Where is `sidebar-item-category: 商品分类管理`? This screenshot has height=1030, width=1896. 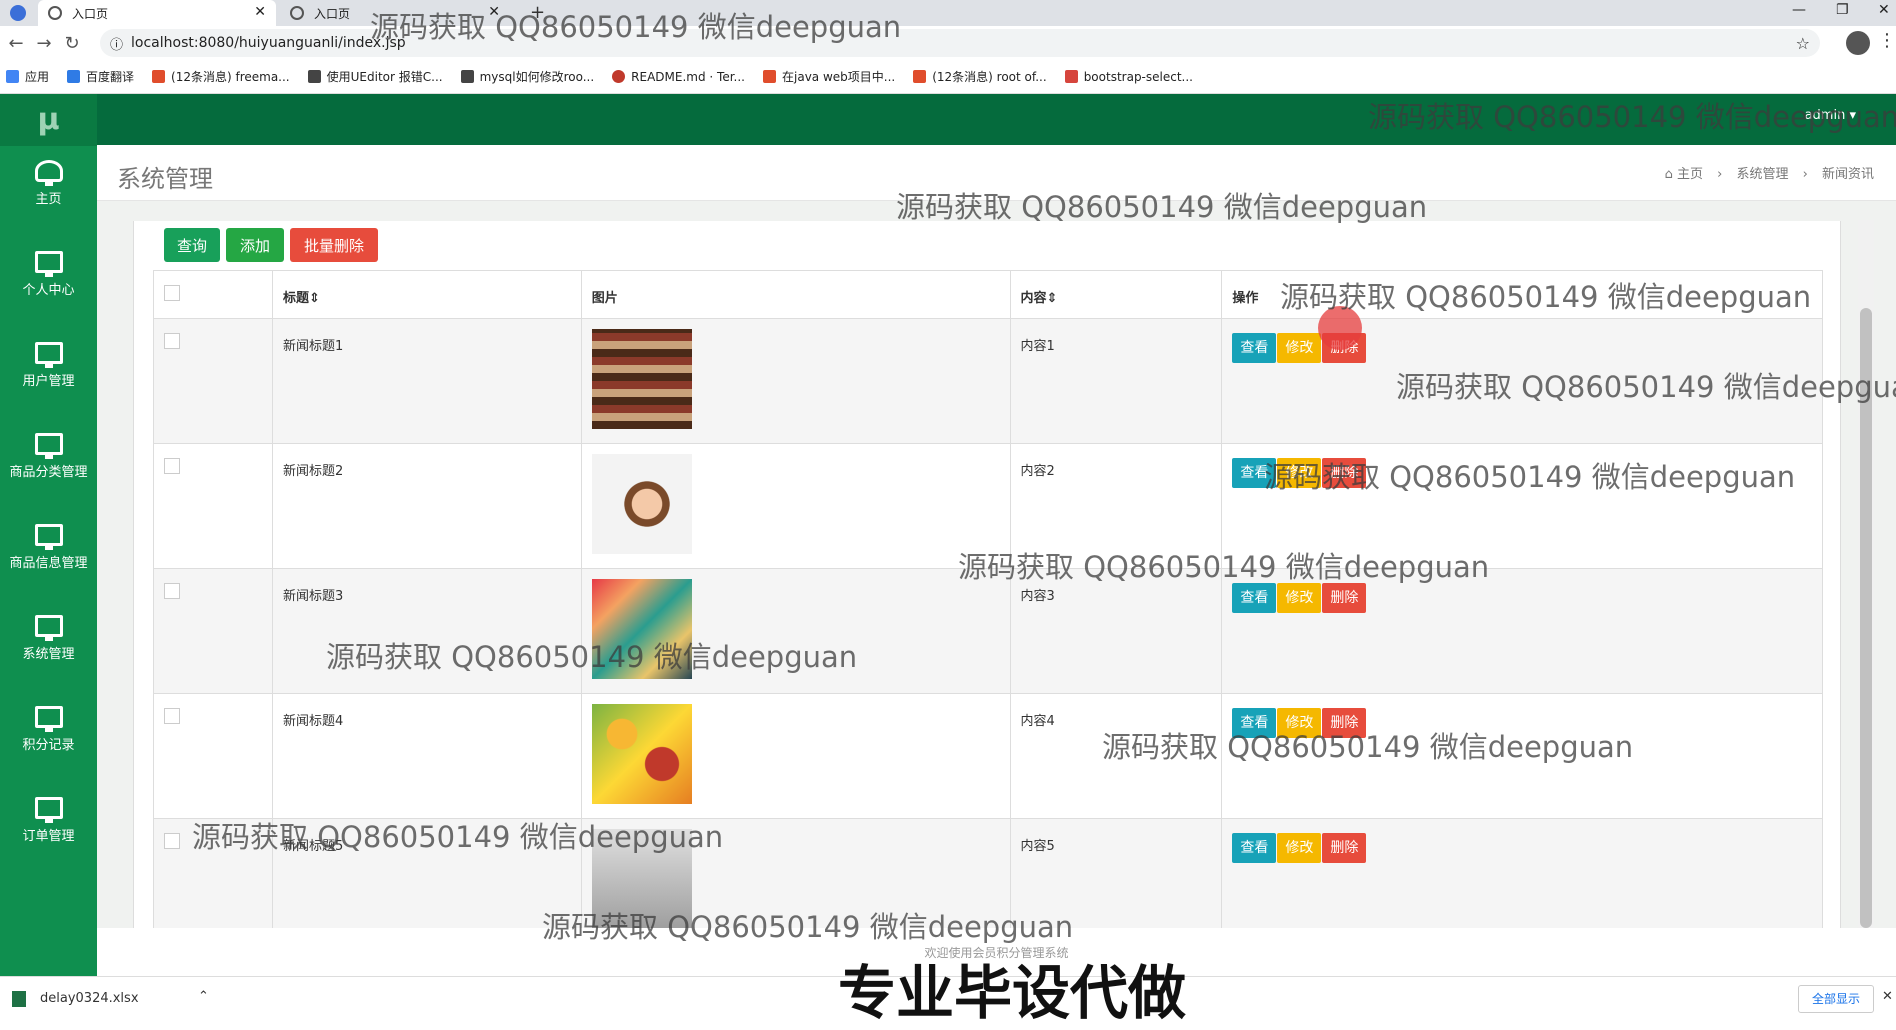
sidebar-item-category: 商品分类管理 is located at coordinates (48, 471).